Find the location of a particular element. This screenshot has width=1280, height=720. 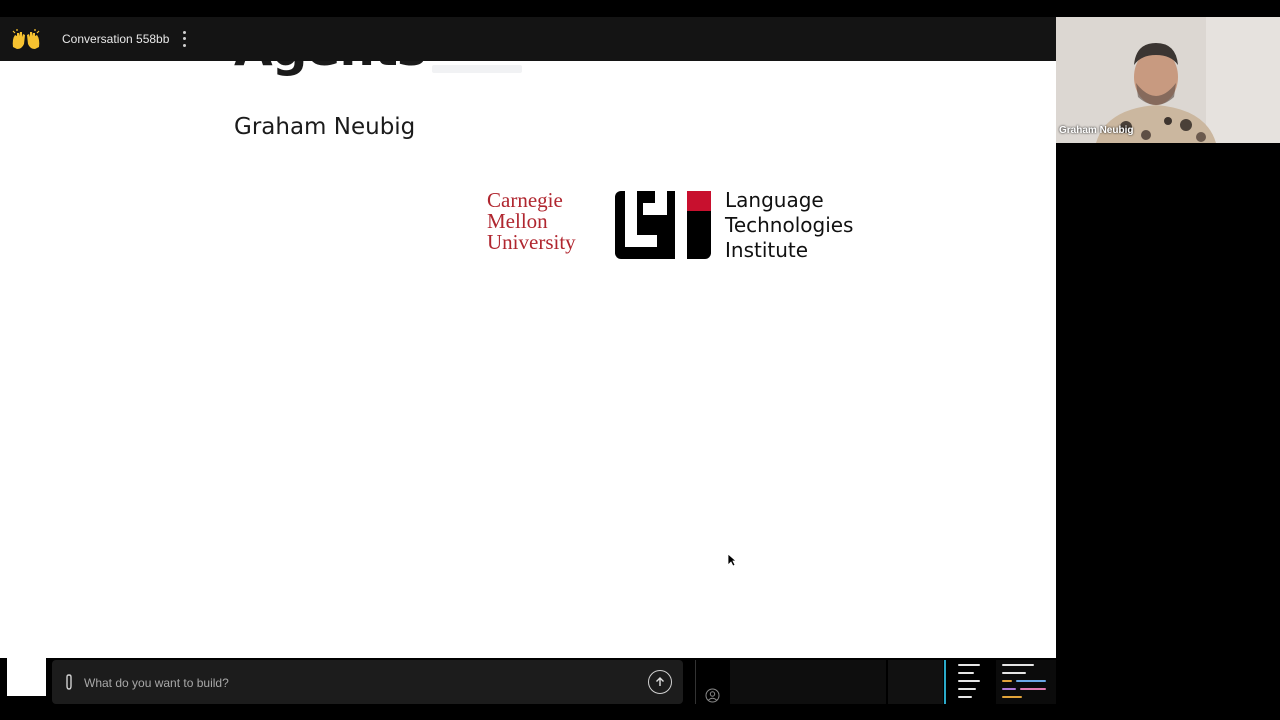

cmu-logo-line: Mellon is located at coordinates (517, 221).